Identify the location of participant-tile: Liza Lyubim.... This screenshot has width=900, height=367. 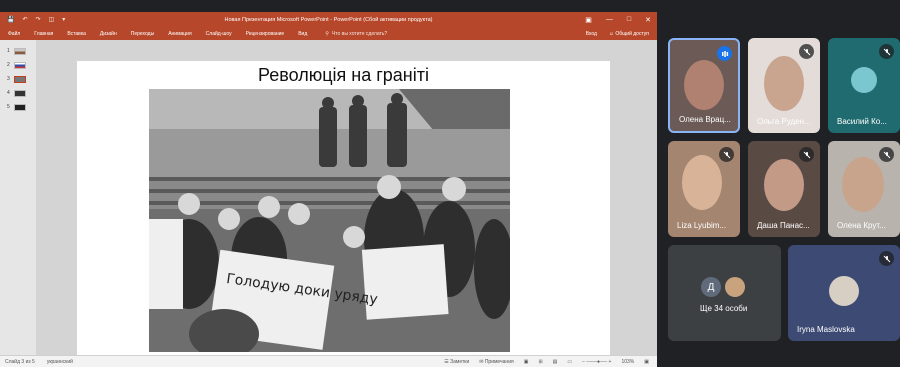
(704, 189).